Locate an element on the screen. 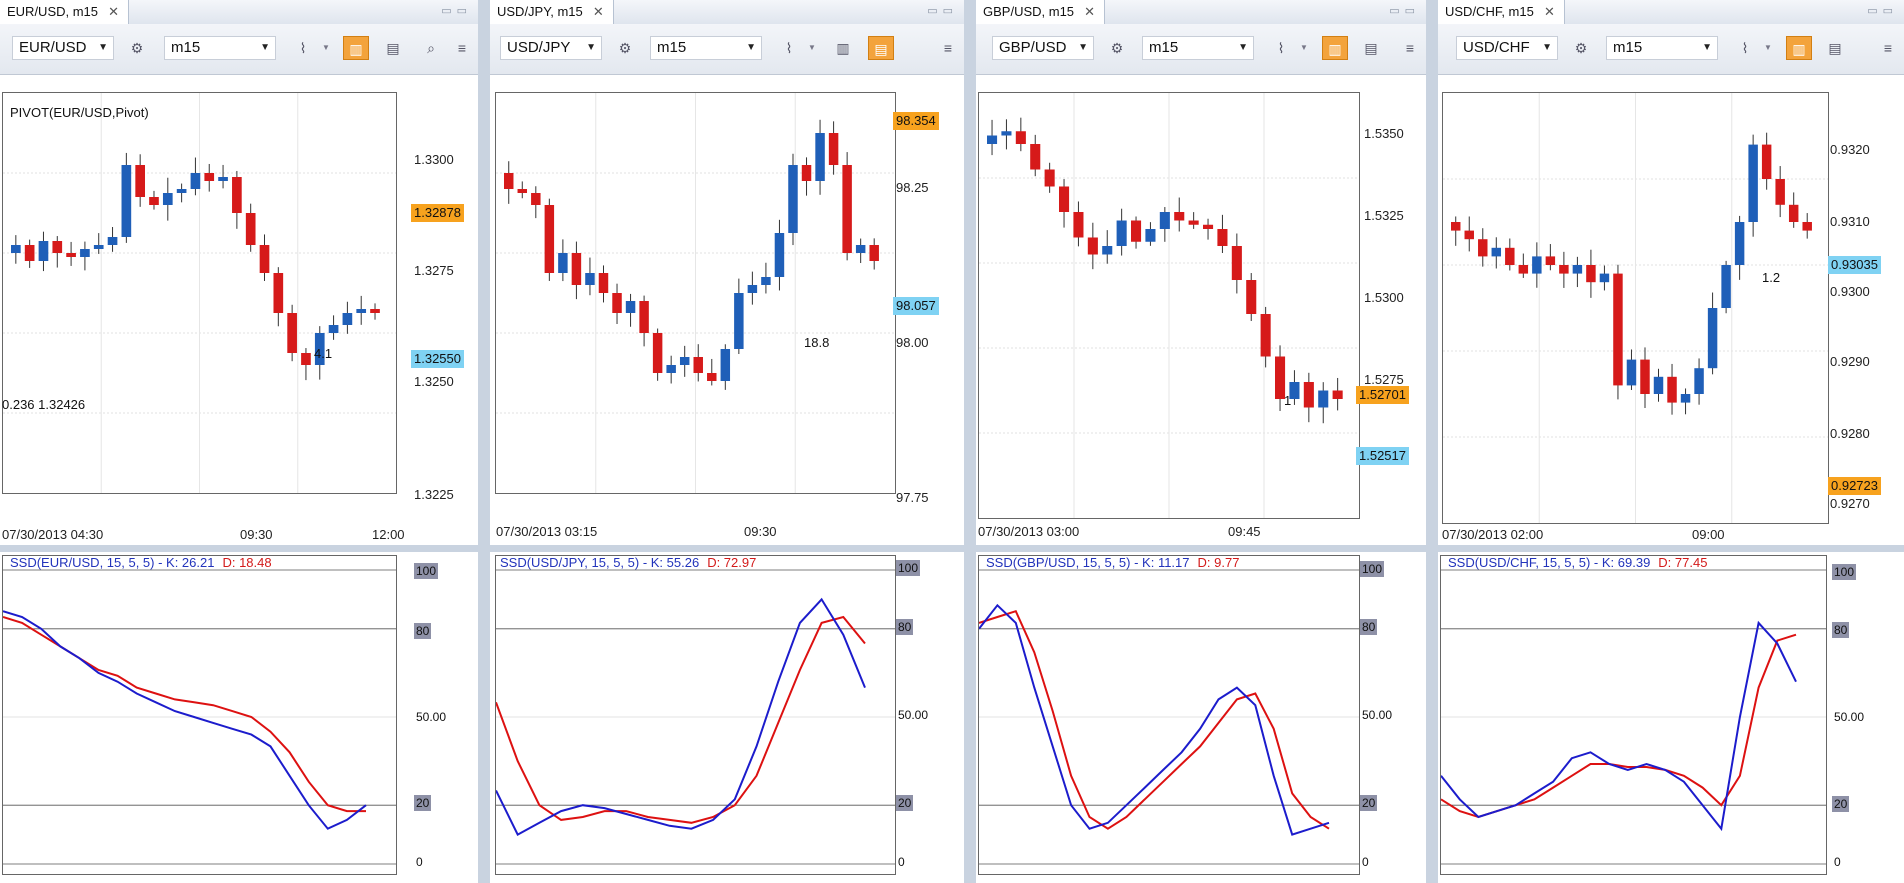 The height and width of the screenshot is (883, 1904). tab-usdchf: USD/CHF, m15 ✕ is located at coordinates (1501, 12).